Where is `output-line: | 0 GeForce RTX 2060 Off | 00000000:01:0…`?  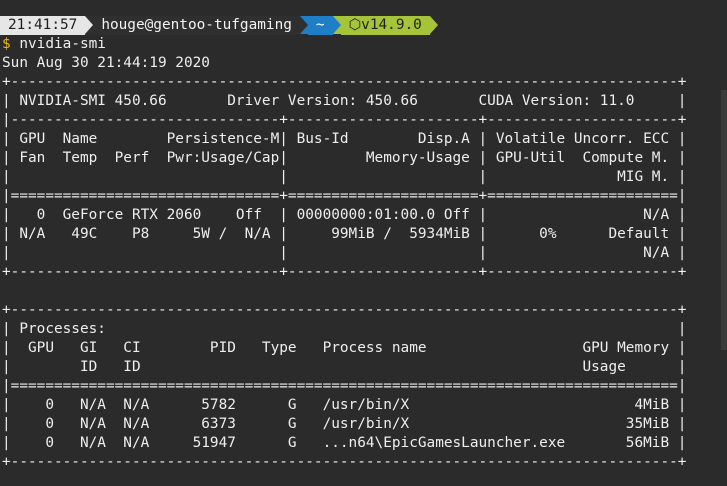 output-line: | 0 GeForce RTX 2060 Off | 00000000:01:0… is located at coordinates (344, 215).